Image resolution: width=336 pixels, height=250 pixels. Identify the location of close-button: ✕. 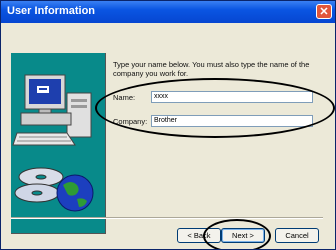
(324, 11).